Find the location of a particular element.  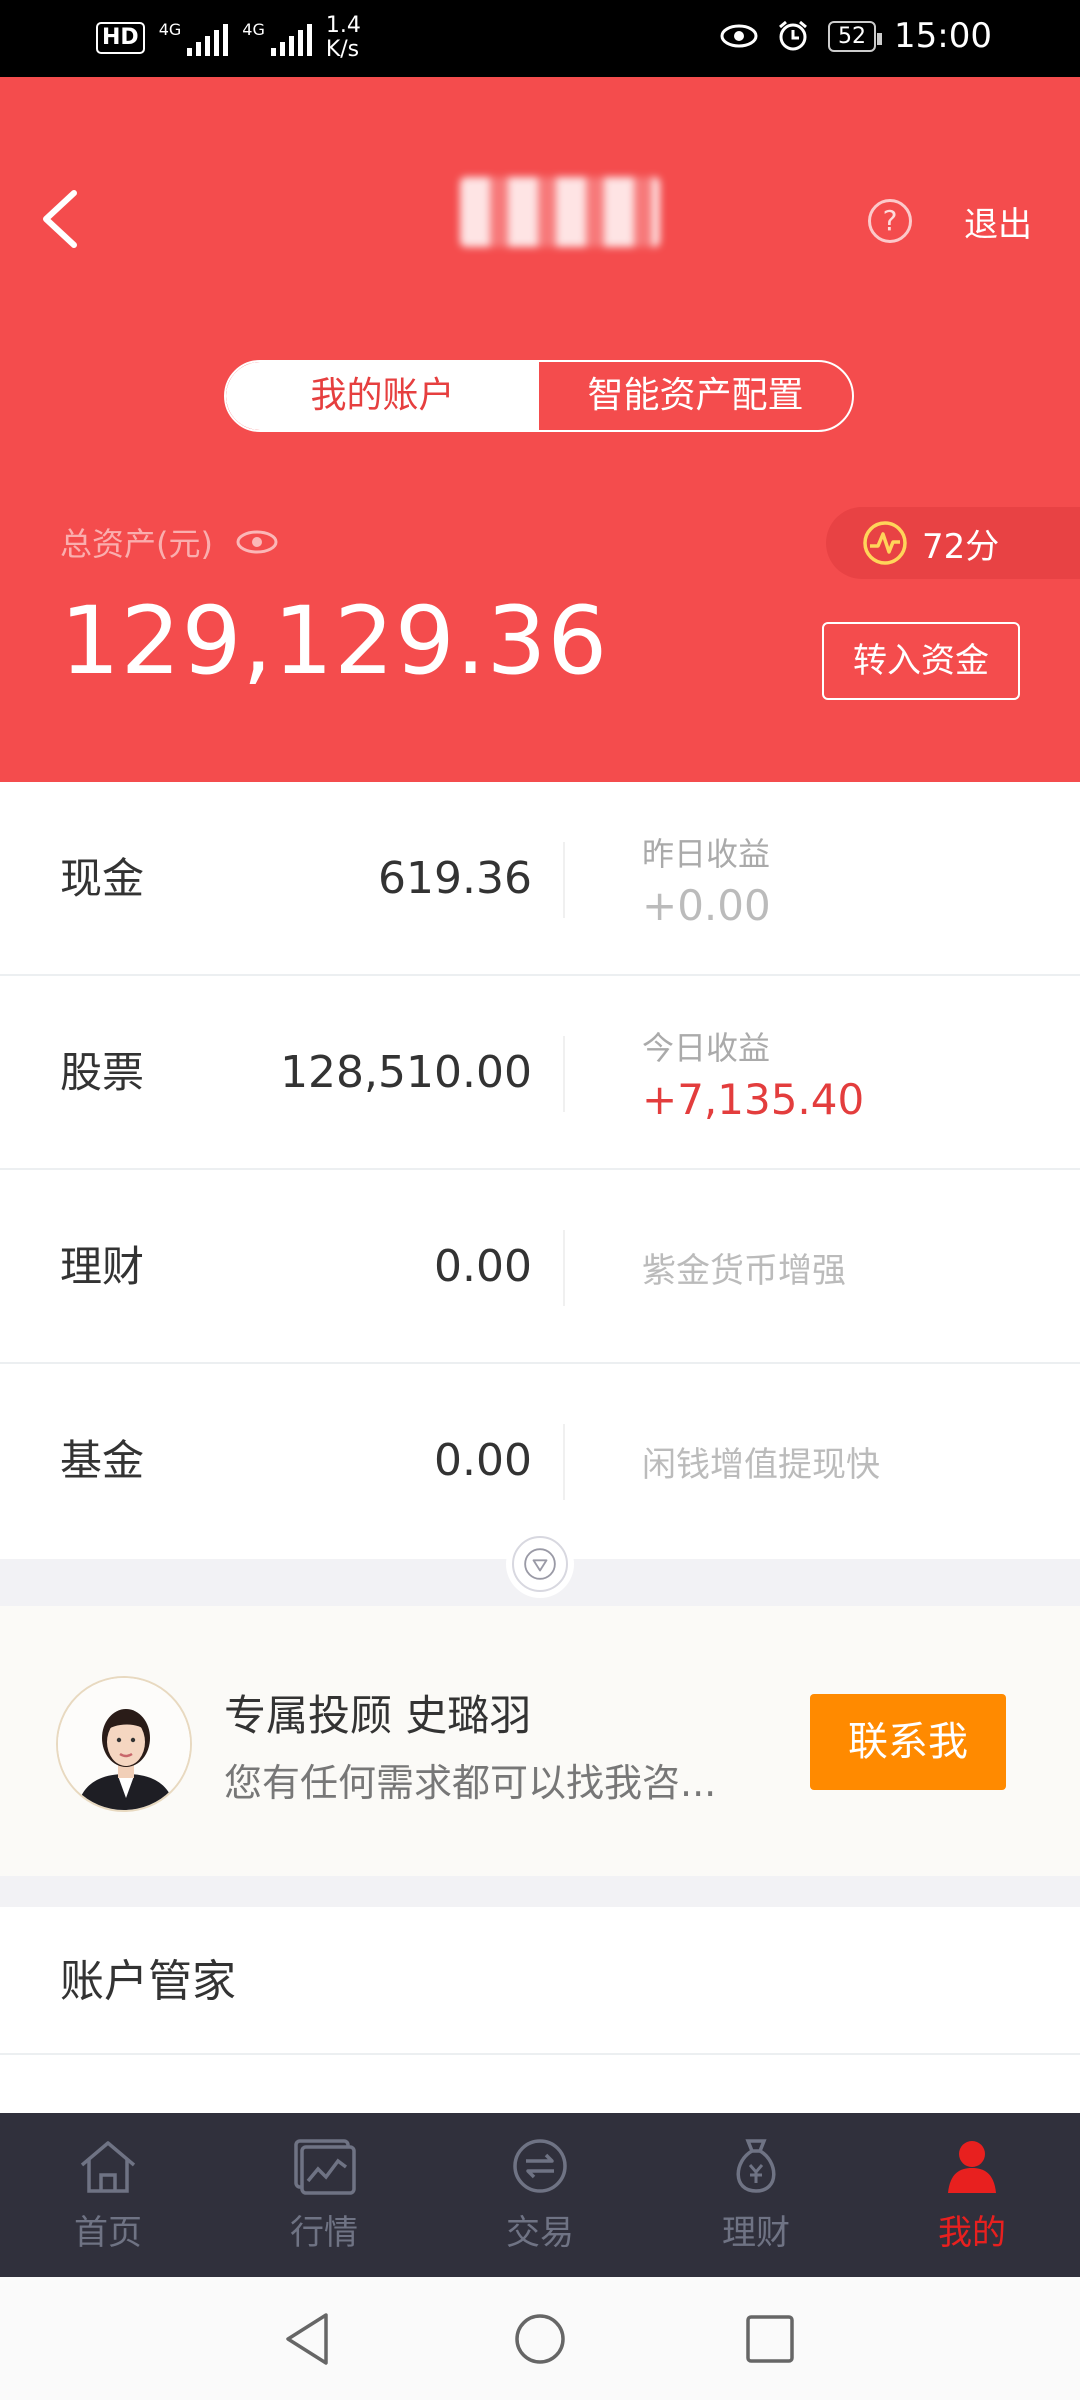

tab-mine: 我的 is located at coordinates (972, 2195).